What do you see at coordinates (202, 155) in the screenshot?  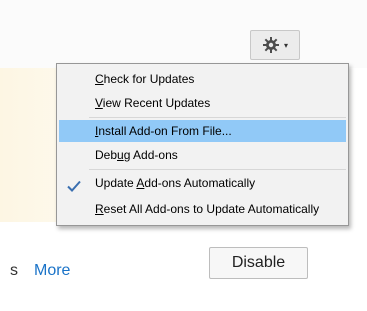 I see `menu-item-debug-add-ons: Debug Add-ons` at bounding box center [202, 155].